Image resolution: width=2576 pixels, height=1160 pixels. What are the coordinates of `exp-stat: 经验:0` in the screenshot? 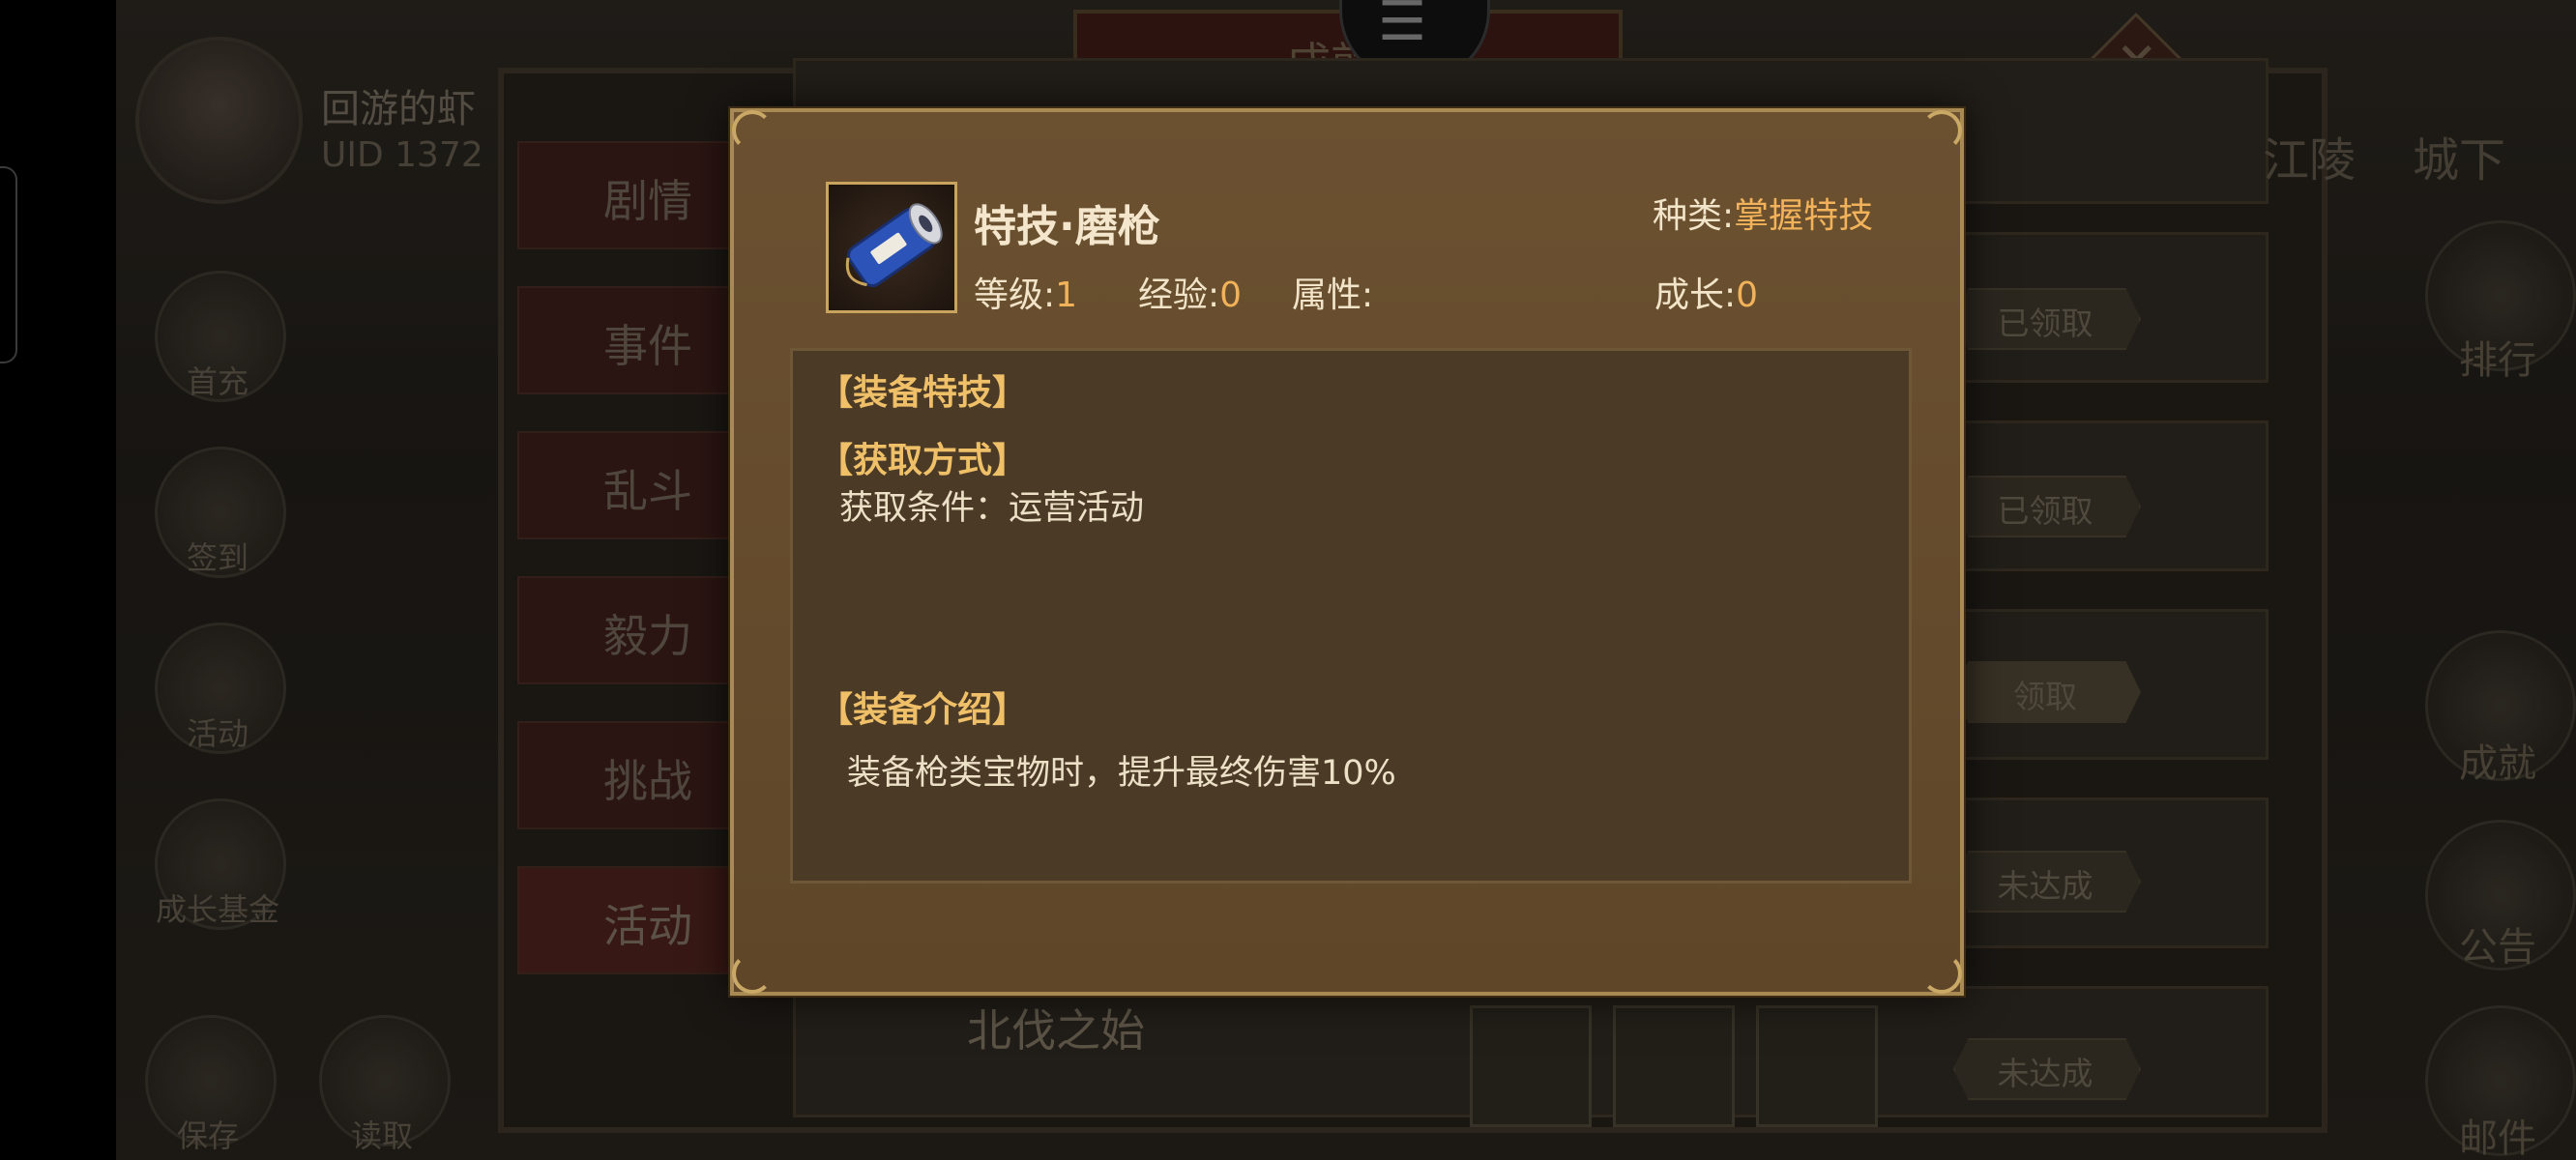 It's located at (1190, 292).